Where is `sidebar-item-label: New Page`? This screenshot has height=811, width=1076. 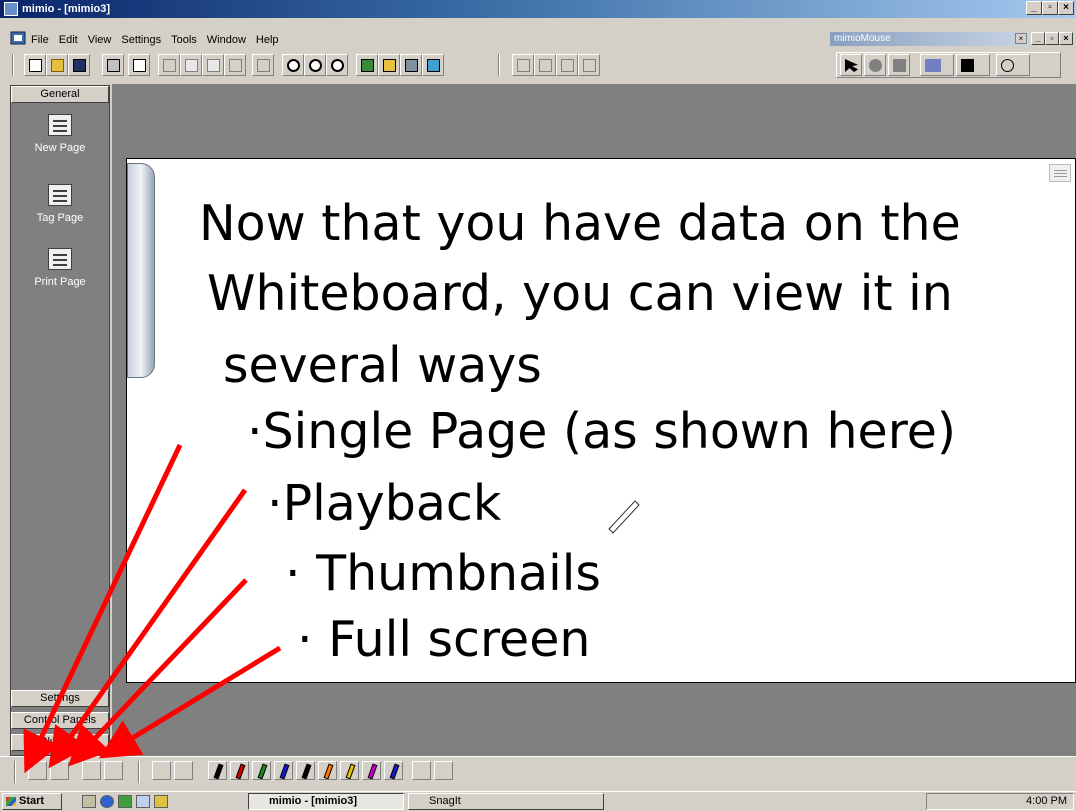 sidebar-item-label: New Page is located at coordinates (60, 148).